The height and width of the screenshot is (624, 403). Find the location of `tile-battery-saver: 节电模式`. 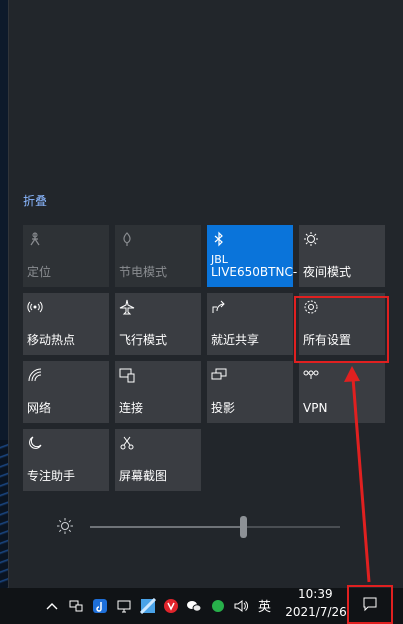

tile-battery-saver: 节电模式 is located at coordinates (158, 256).